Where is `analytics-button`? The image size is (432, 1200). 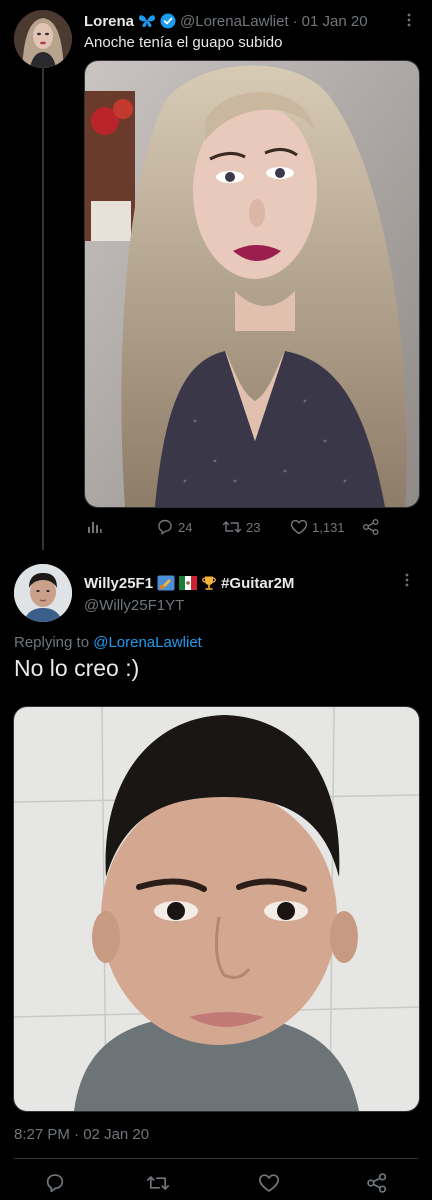 analytics-button is located at coordinates (94, 527).